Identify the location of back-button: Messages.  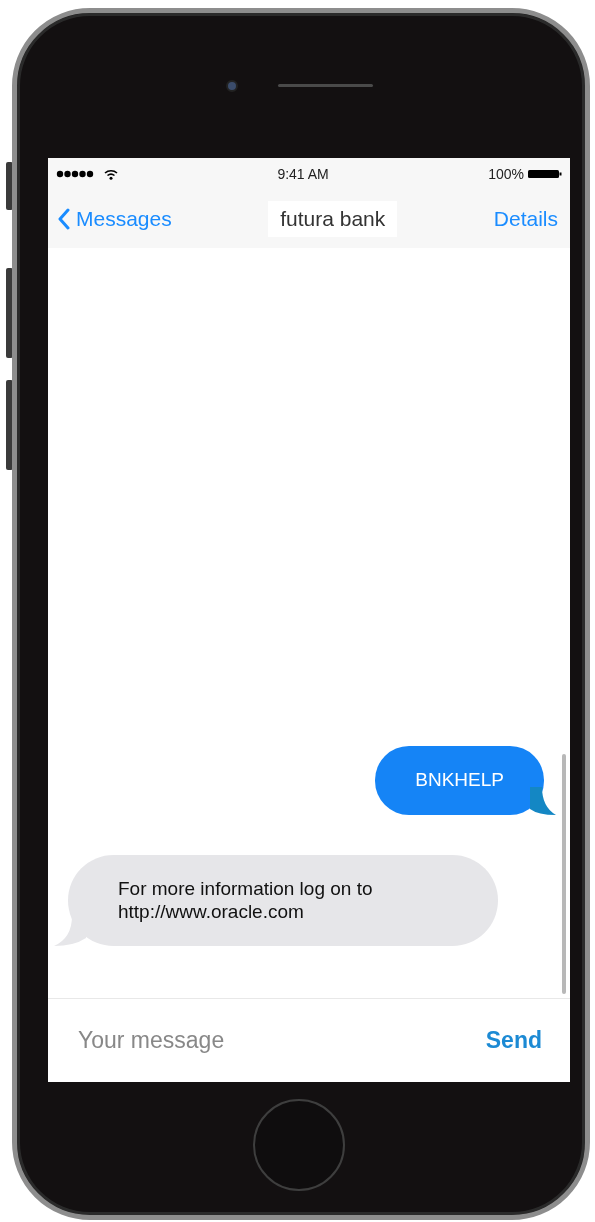
(115, 219).